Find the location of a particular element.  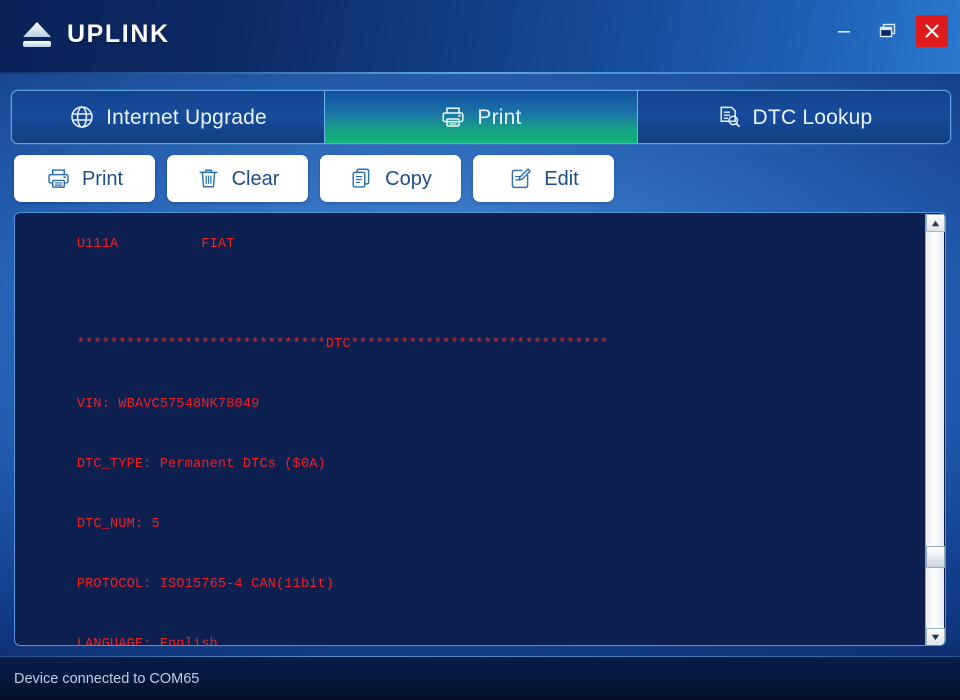

document-search-icon is located at coordinates (729, 117).